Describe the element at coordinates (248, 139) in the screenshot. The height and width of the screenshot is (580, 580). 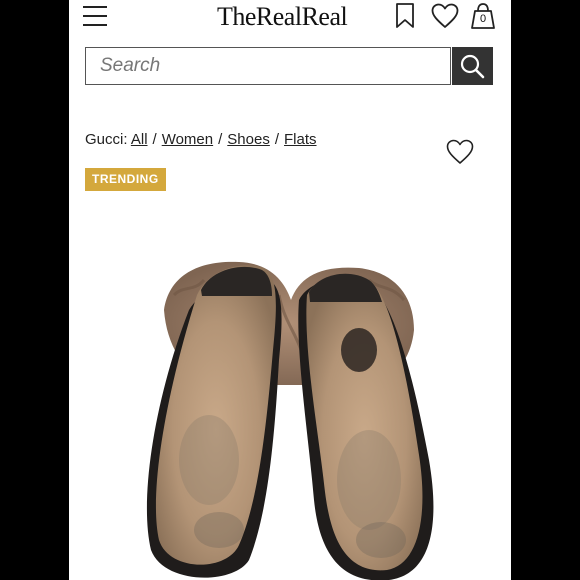
I see `breadcrumb-shoes: Shoes` at that location.